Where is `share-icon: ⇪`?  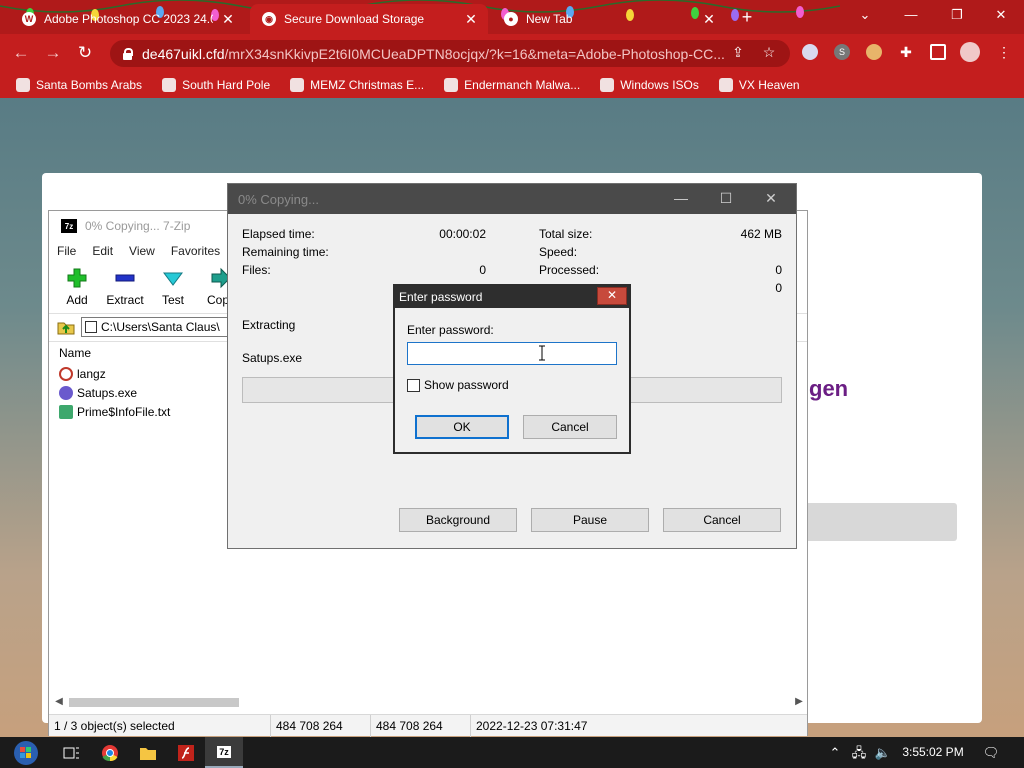 share-icon: ⇪ is located at coordinates (738, 52).